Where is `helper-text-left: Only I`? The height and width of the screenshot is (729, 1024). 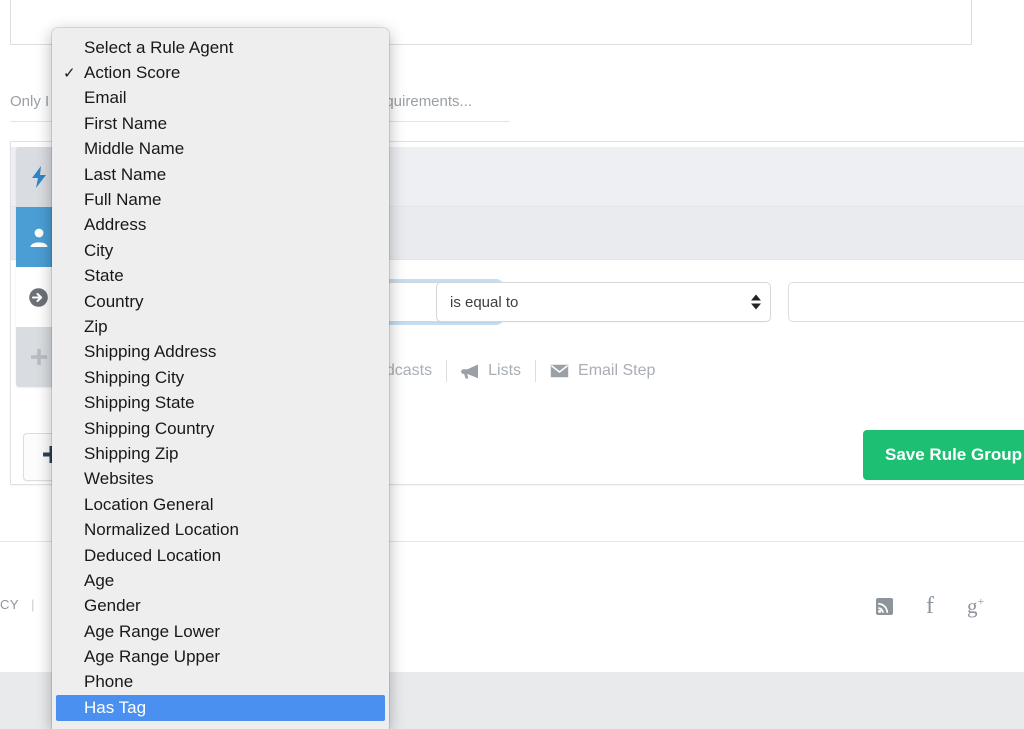 helper-text-left: Only I is located at coordinates (30, 101).